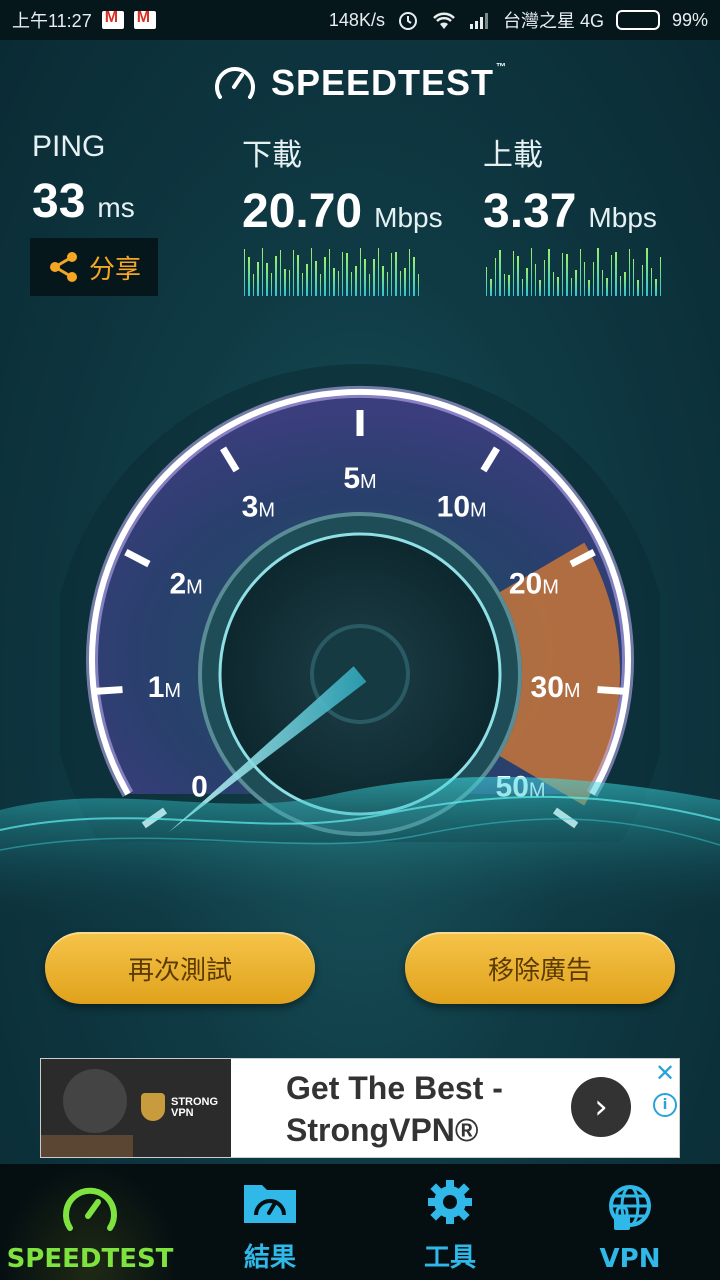 This screenshot has width=720, height=1280. I want to click on ad-brand-line2: VPN, so click(182, 1113).